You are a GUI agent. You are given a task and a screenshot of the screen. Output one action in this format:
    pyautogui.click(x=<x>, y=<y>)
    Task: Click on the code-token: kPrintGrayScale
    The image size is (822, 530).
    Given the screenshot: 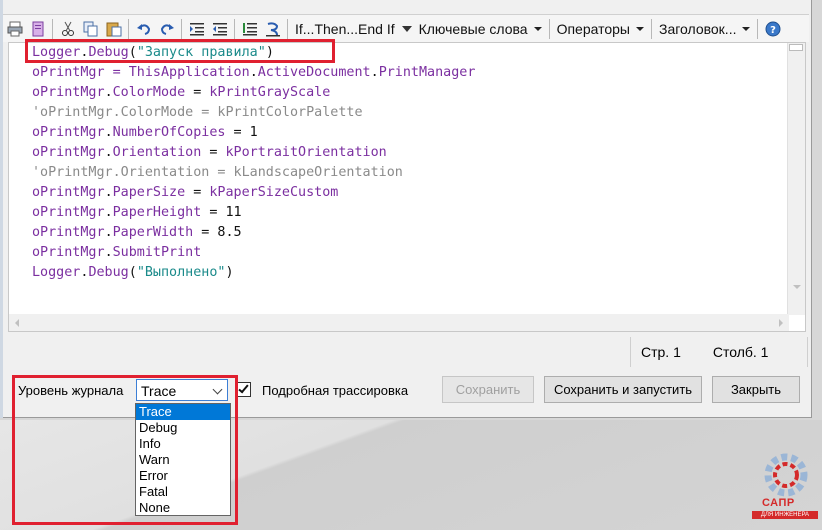 What is the action you would take?
    pyautogui.click(x=270, y=92)
    